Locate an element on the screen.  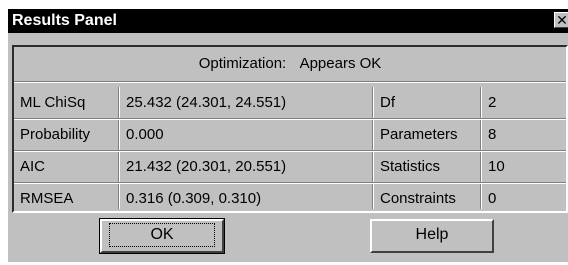
row-value-secondary: 2 is located at coordinates (492, 102).